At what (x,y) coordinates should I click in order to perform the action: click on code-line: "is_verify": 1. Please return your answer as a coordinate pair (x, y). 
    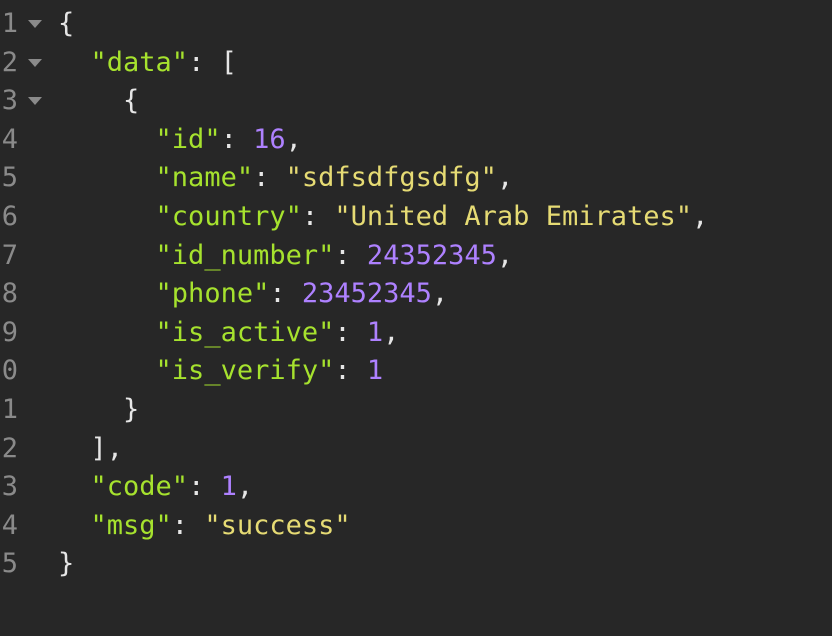
    Looking at the image, I should click on (445, 371).